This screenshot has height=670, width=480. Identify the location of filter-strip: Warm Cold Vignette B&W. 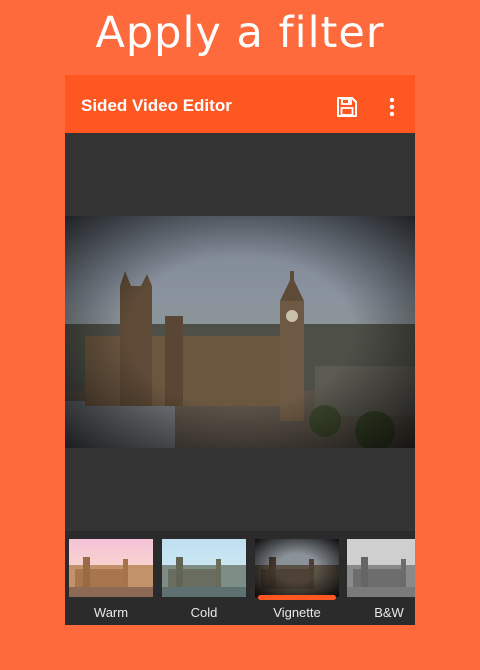
(240, 578).